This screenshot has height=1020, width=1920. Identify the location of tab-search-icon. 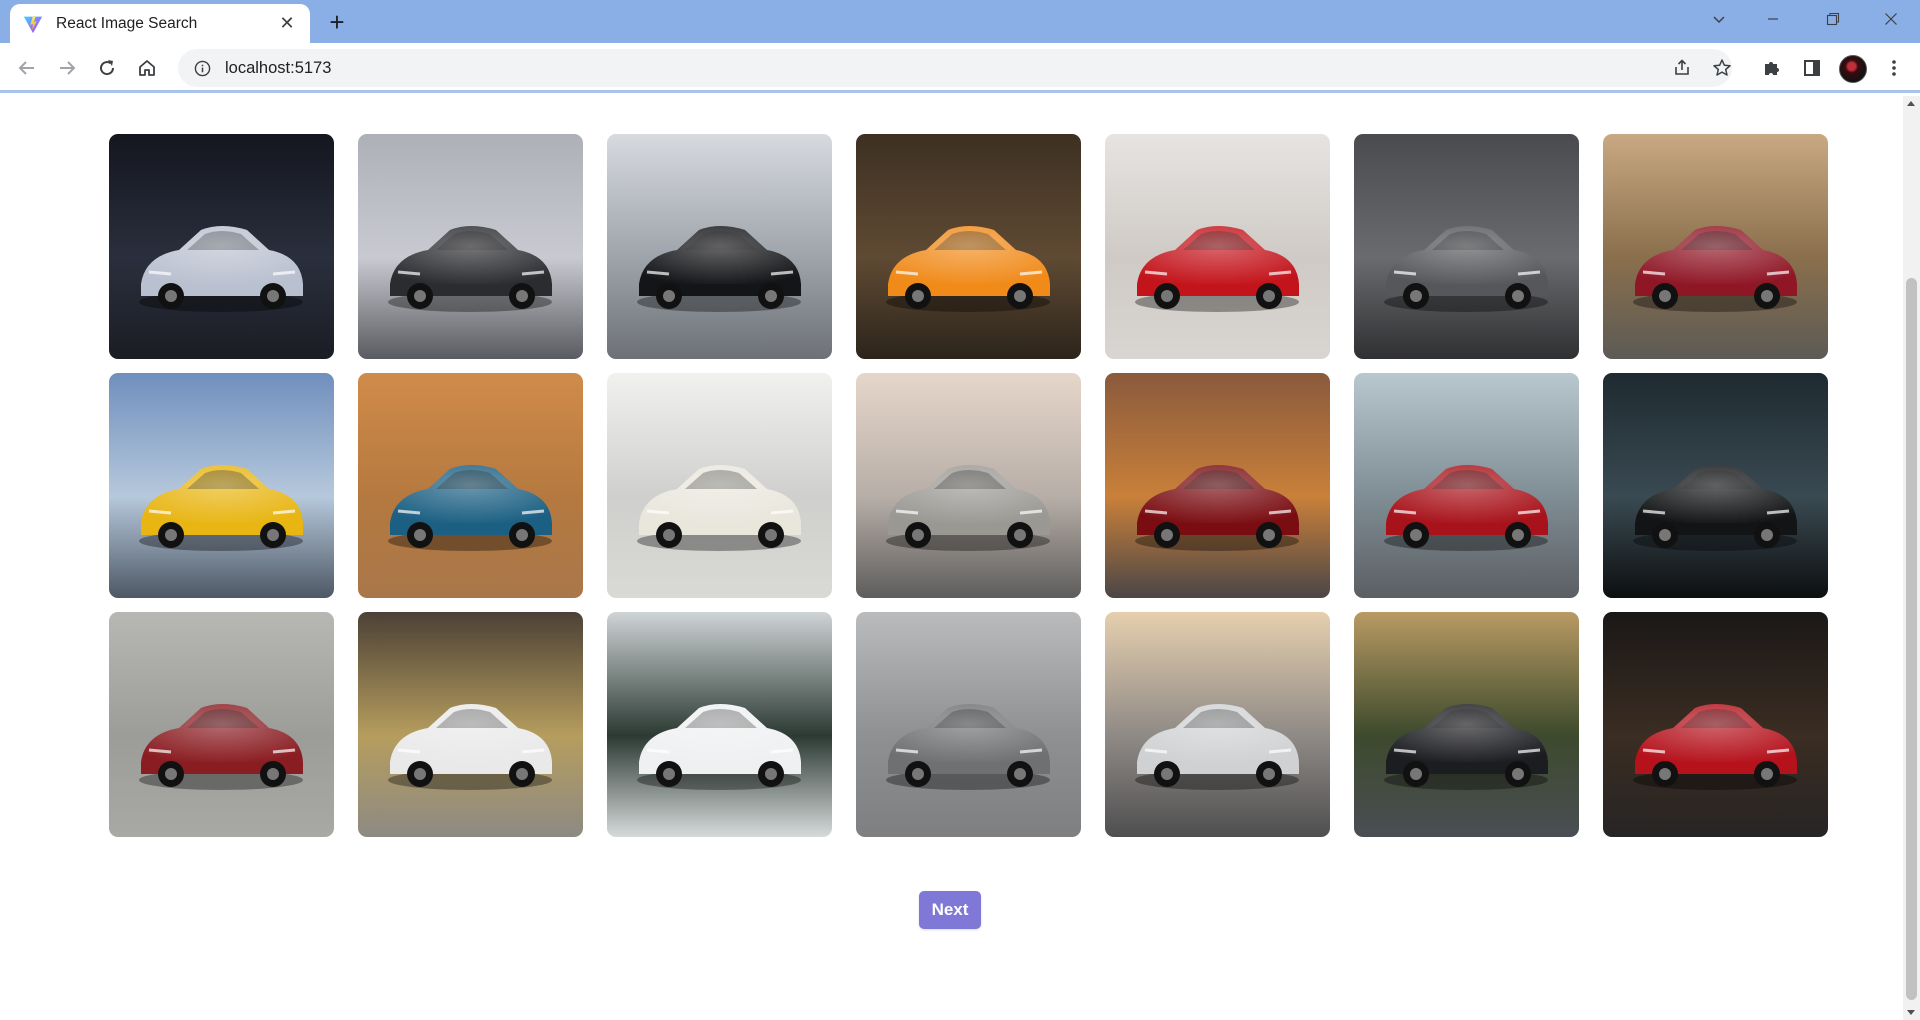
(1719, 20).